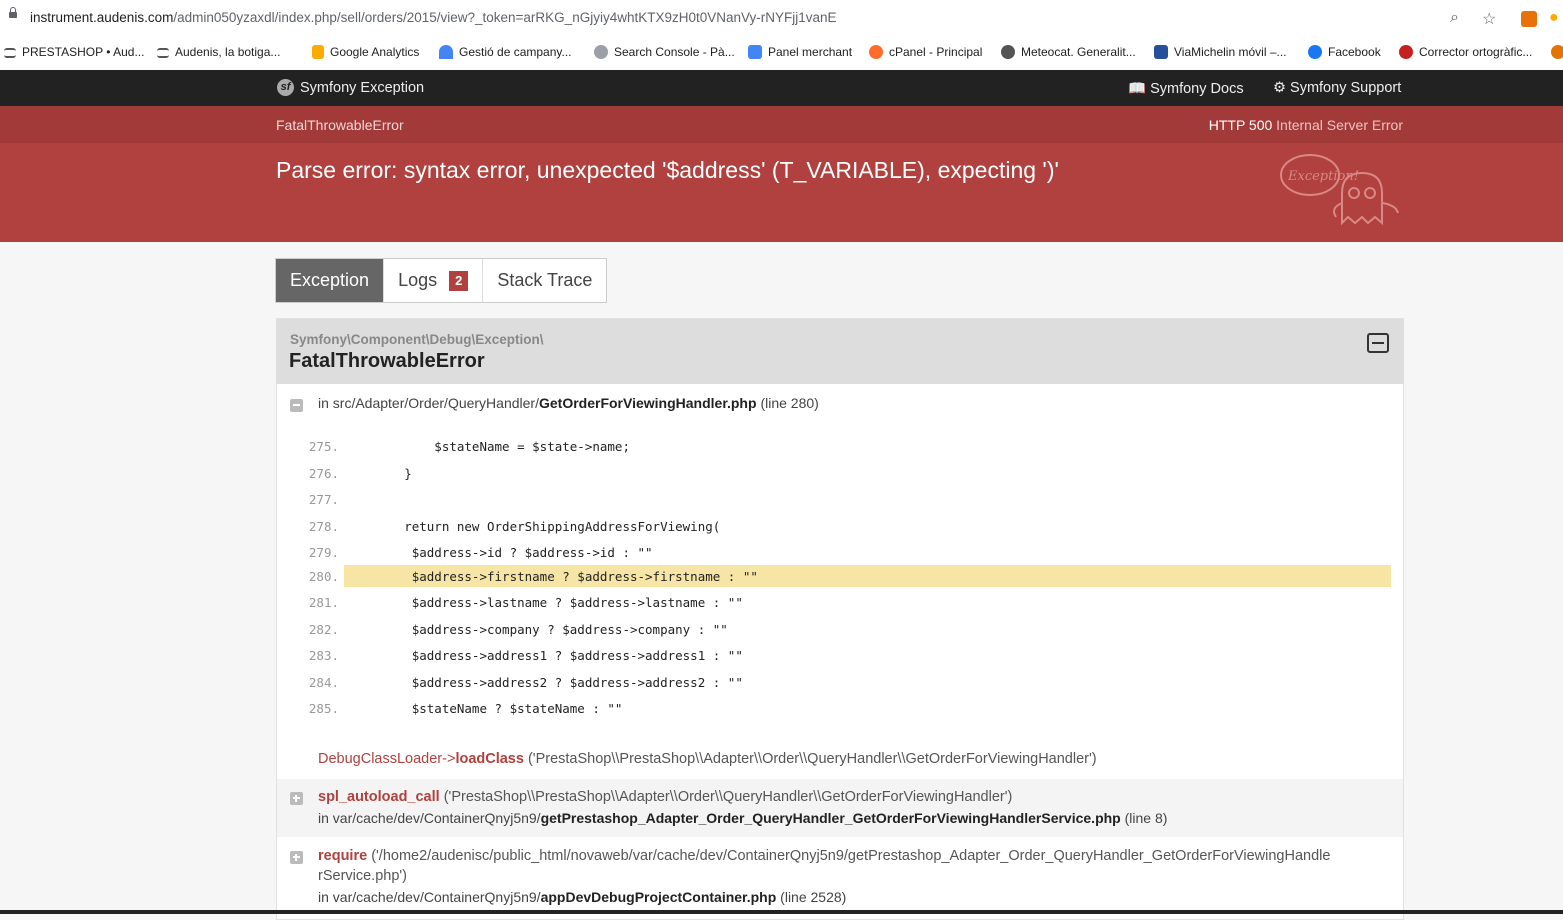 The image size is (1563, 920). Describe the element at coordinates (601, 52) in the screenshot. I see `search-console-icon` at that location.